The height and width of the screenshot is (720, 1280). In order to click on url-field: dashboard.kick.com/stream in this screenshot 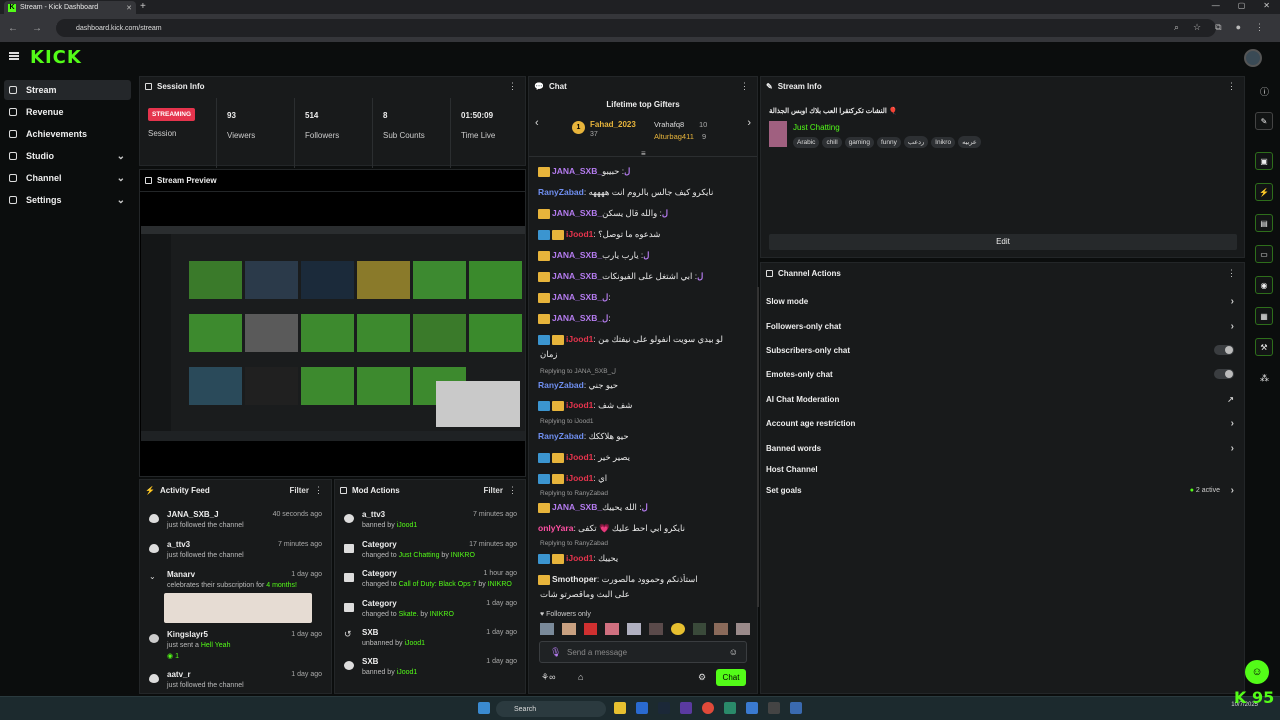, I will do `click(636, 28)`.